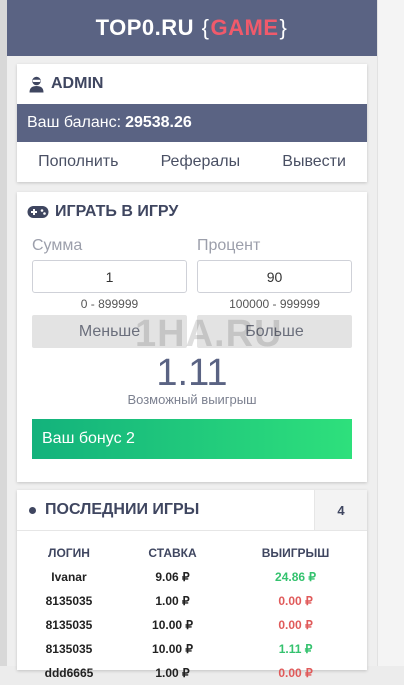 The width and height of the screenshot is (404, 685). I want to click on last-games-count: 4, so click(340, 510).